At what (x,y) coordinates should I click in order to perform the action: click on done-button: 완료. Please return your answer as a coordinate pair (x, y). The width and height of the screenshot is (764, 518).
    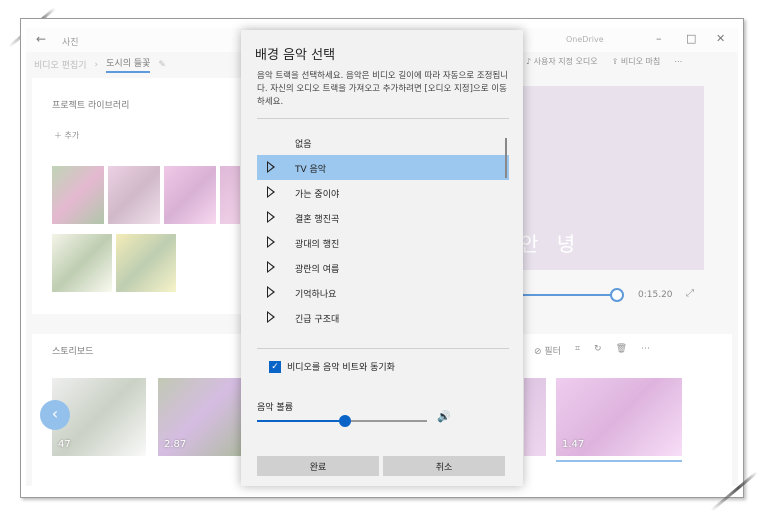
    Looking at the image, I should click on (318, 466).